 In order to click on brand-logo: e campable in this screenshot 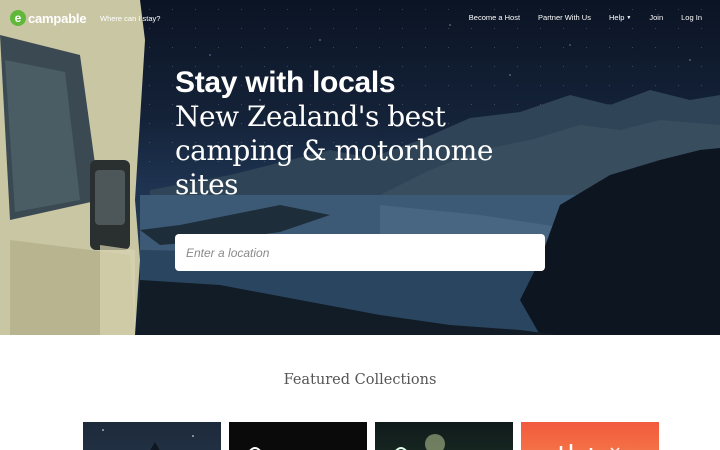, I will do `click(48, 18)`.